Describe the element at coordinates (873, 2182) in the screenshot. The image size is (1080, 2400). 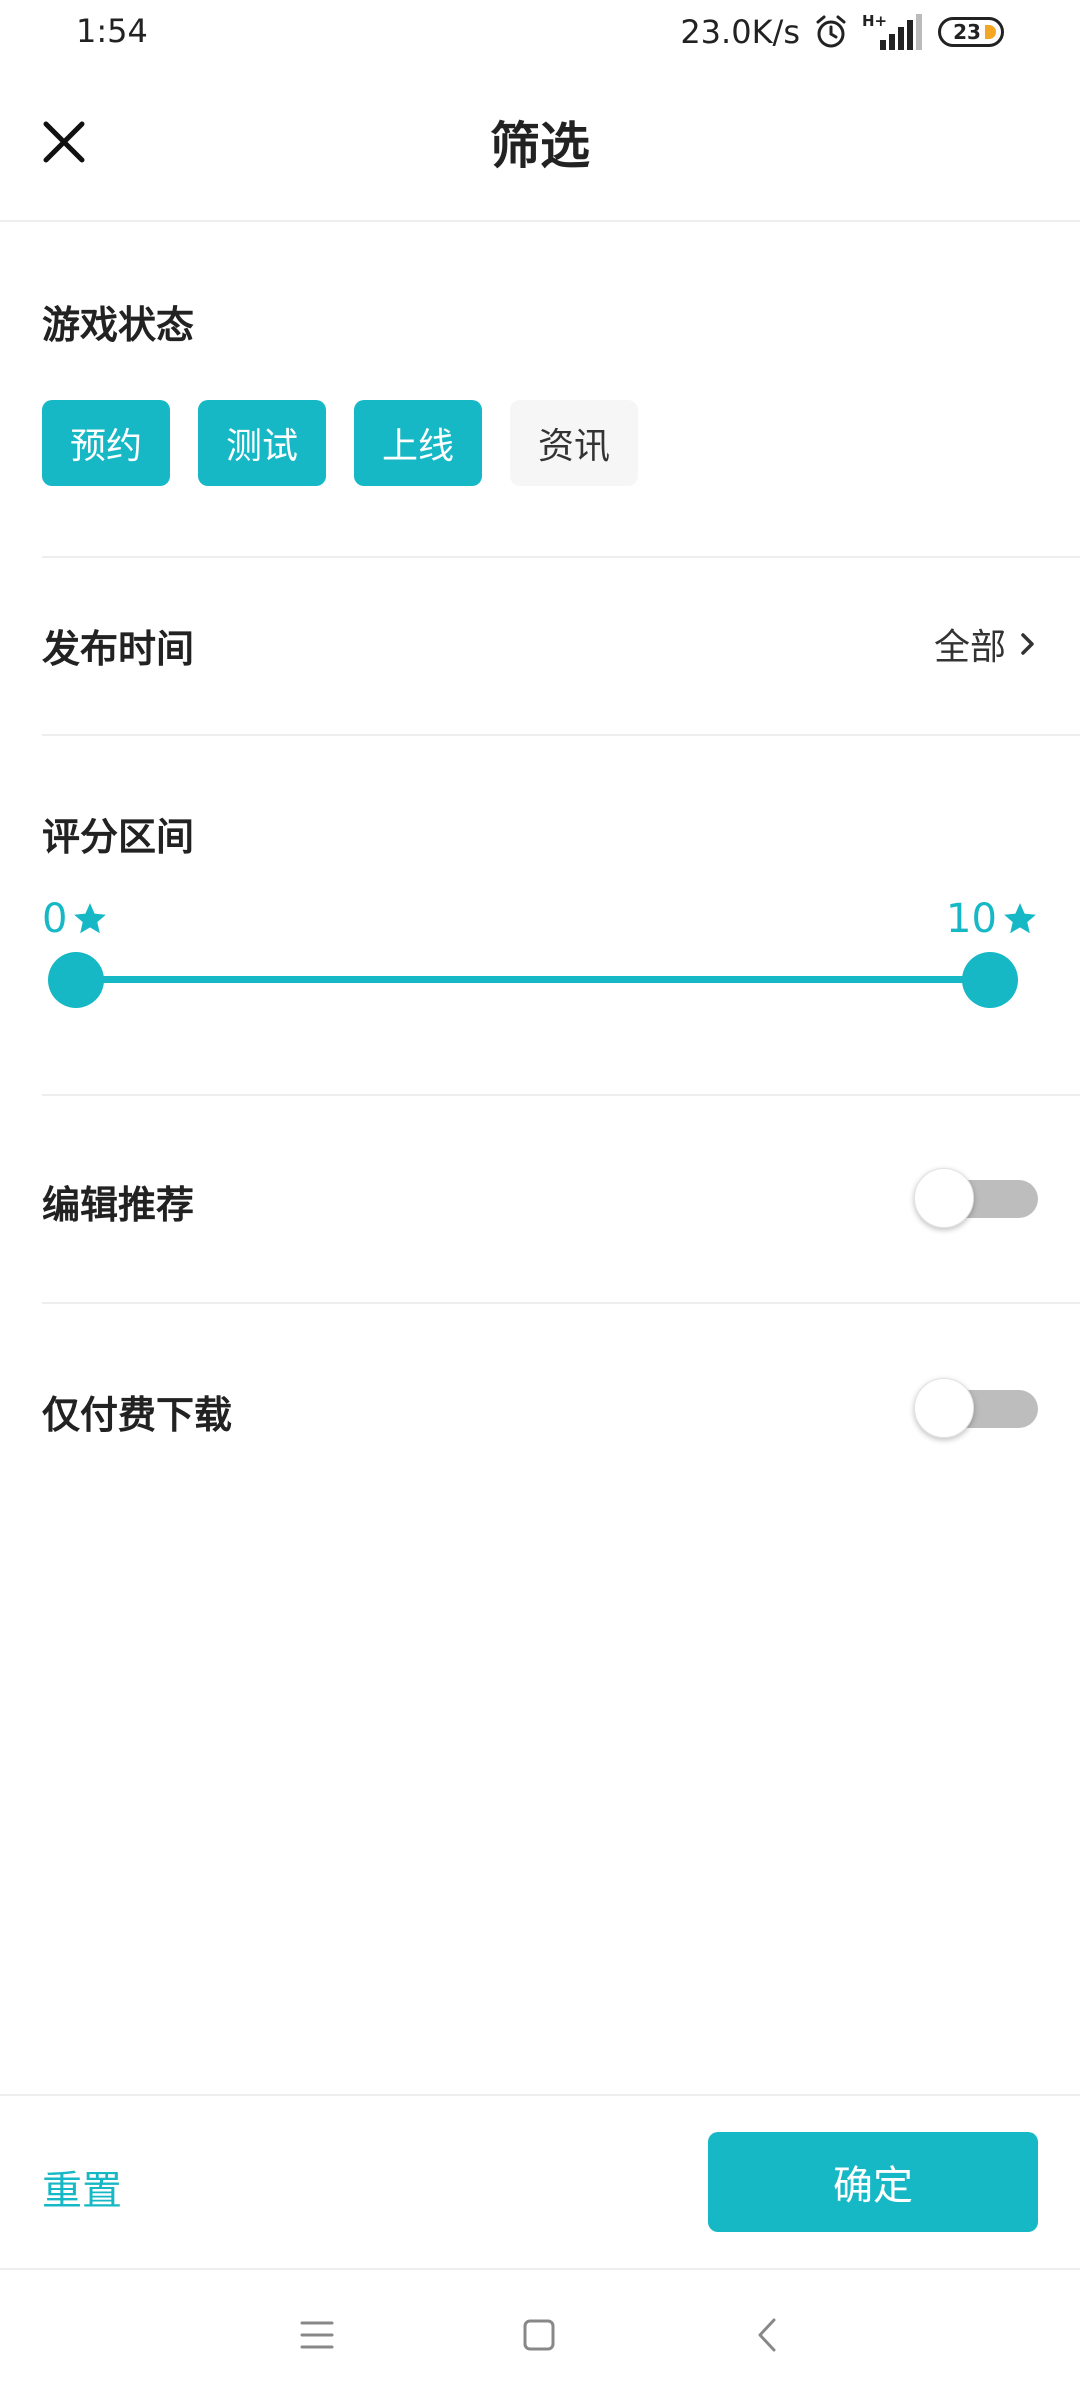
I see `confirm-button: 确定` at that location.